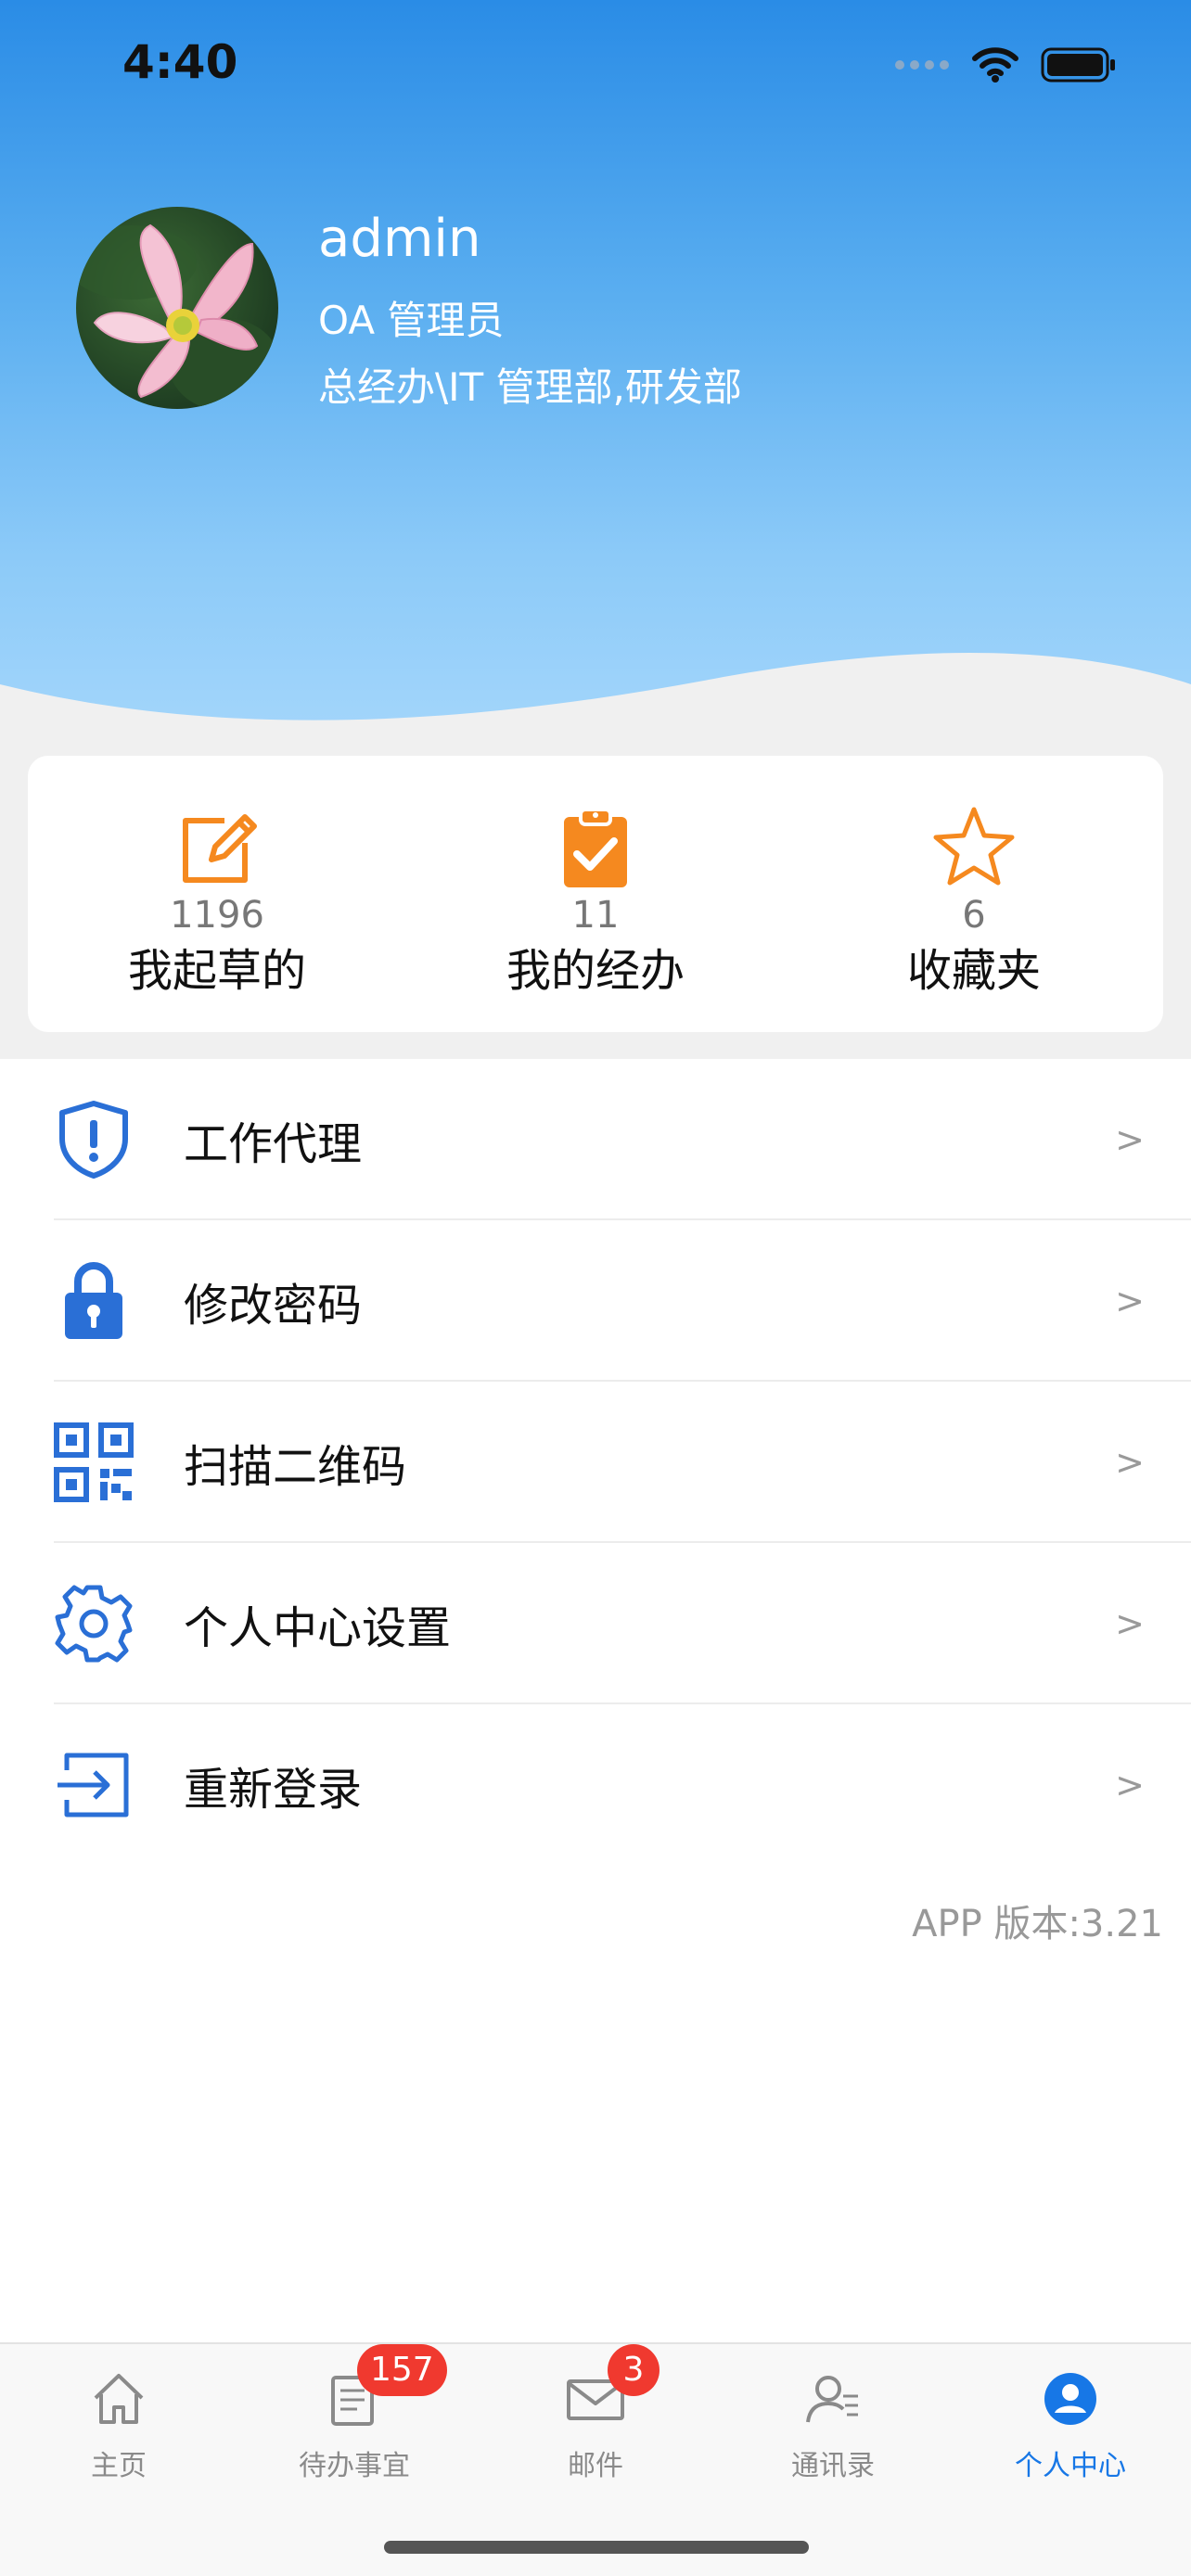  What do you see at coordinates (177, 316) in the screenshot?
I see `lotus-photo` at bounding box center [177, 316].